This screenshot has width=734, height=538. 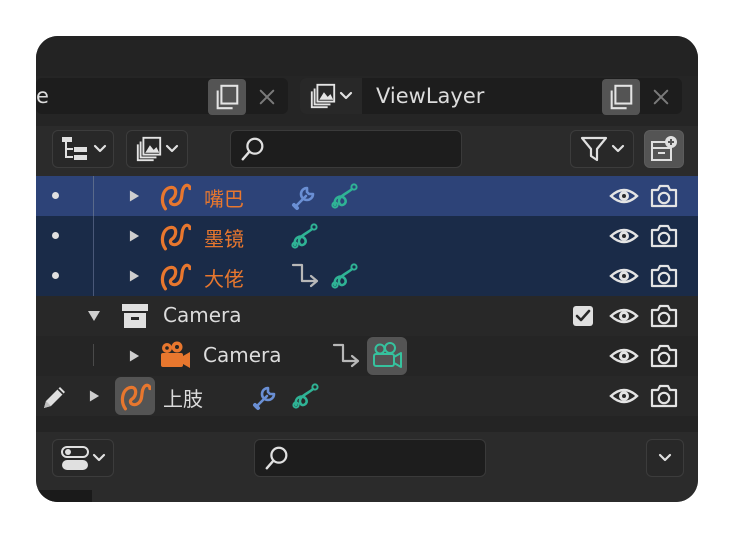 I want to click on outliner-row-camera-collection: Camera, so click(x=367, y=316).